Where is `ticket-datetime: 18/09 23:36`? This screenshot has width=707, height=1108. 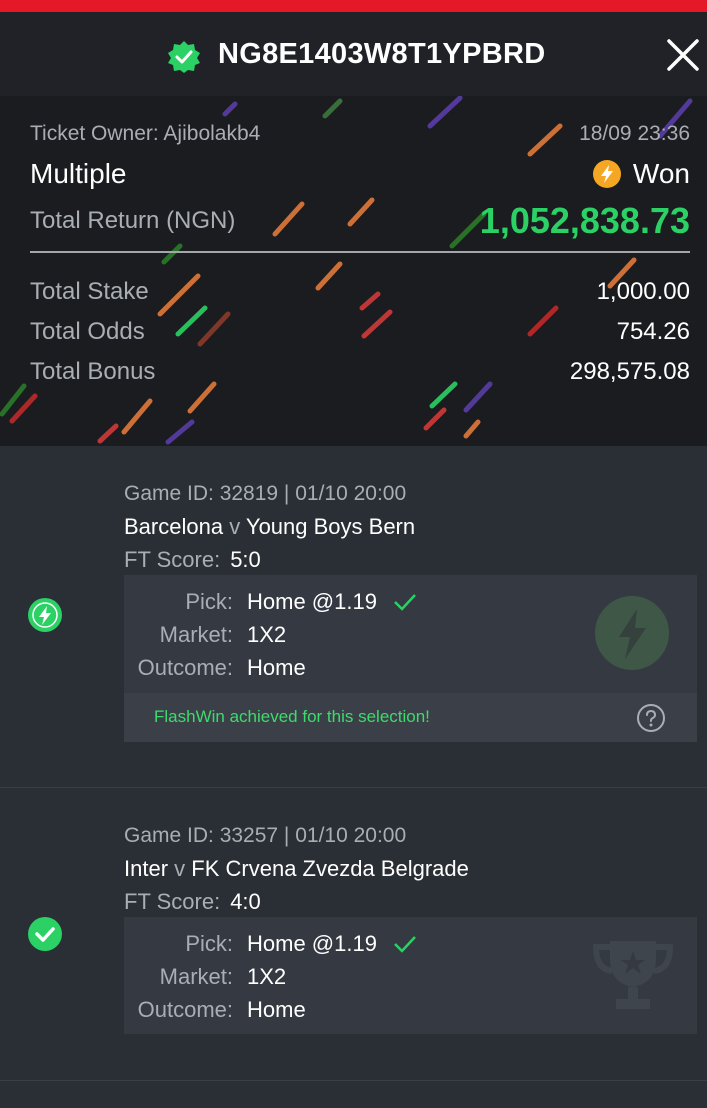 ticket-datetime: 18/09 23:36 is located at coordinates (634, 133).